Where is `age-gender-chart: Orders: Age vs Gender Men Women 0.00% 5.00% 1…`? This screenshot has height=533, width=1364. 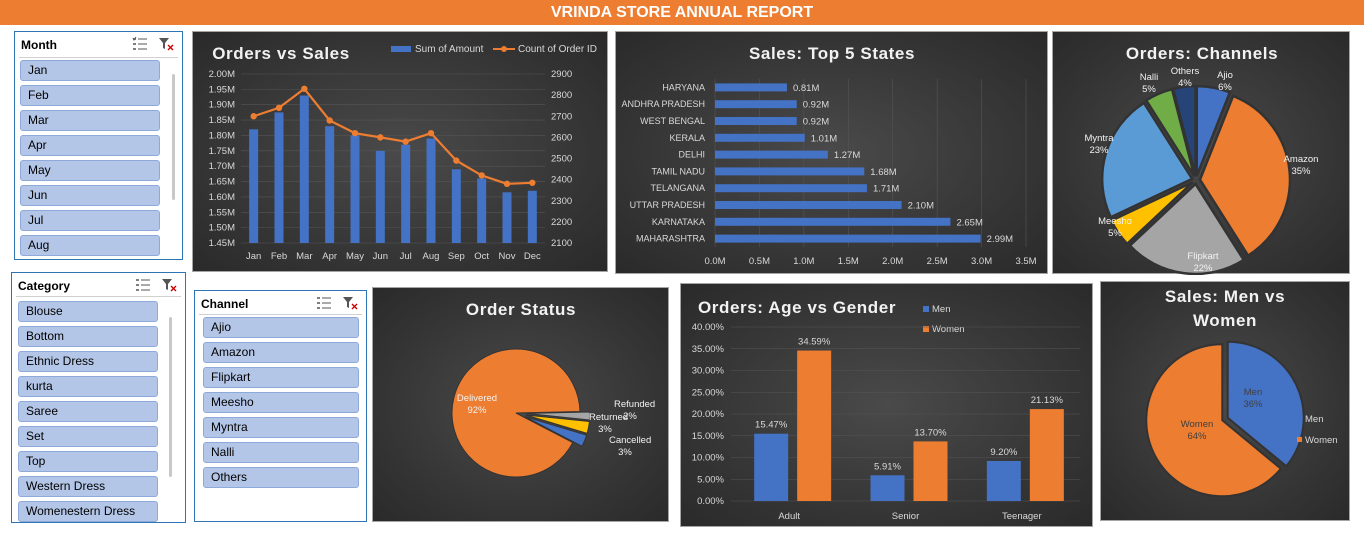
age-gender-chart: Orders: Age vs Gender Men Women 0.00% 5.00% 1… is located at coordinates (886, 405).